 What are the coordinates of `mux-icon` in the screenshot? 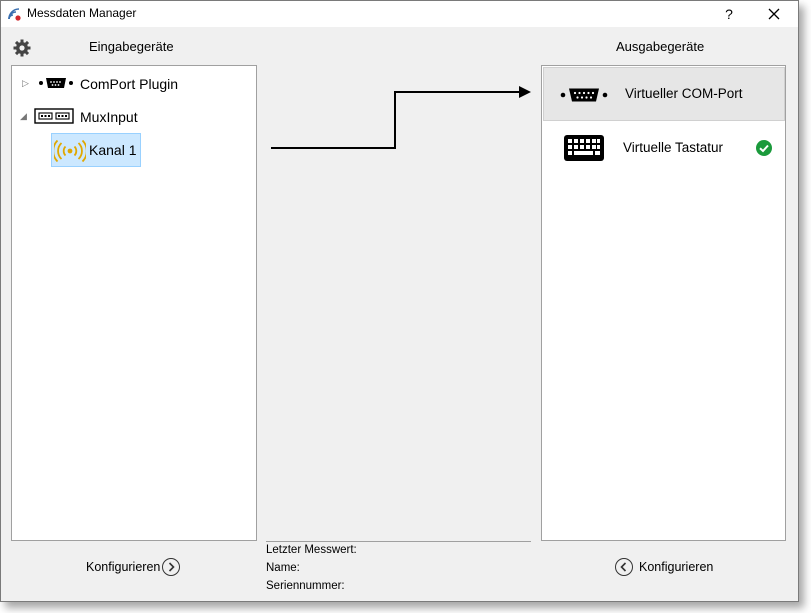 It's located at (54, 118).